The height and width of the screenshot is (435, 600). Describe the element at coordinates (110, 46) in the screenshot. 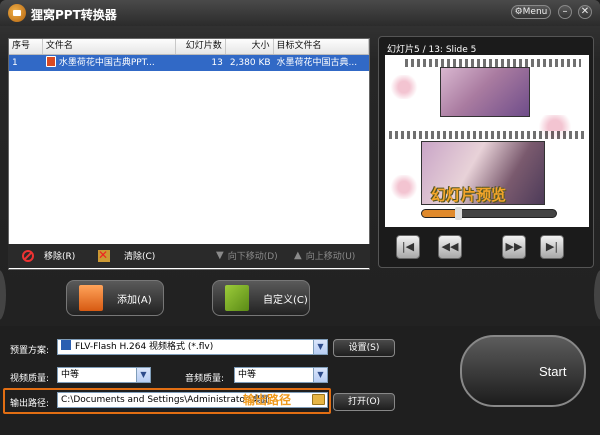

I see `column-header-filename: 文件名` at that location.